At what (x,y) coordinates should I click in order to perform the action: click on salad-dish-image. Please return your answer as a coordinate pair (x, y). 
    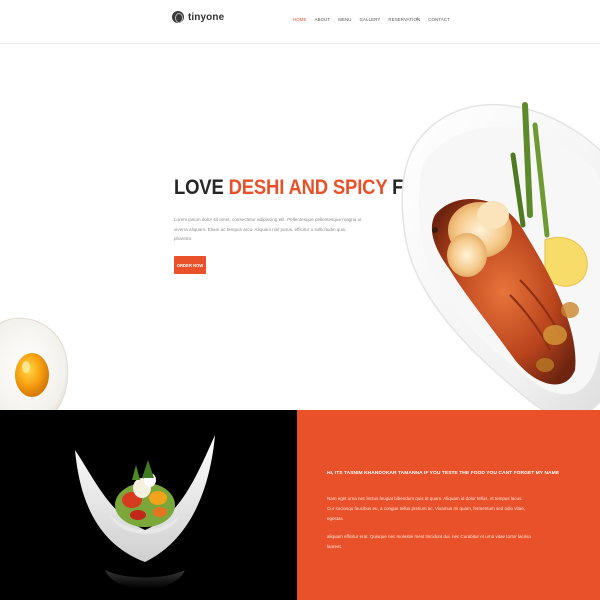
    Looking at the image, I should click on (145, 512).